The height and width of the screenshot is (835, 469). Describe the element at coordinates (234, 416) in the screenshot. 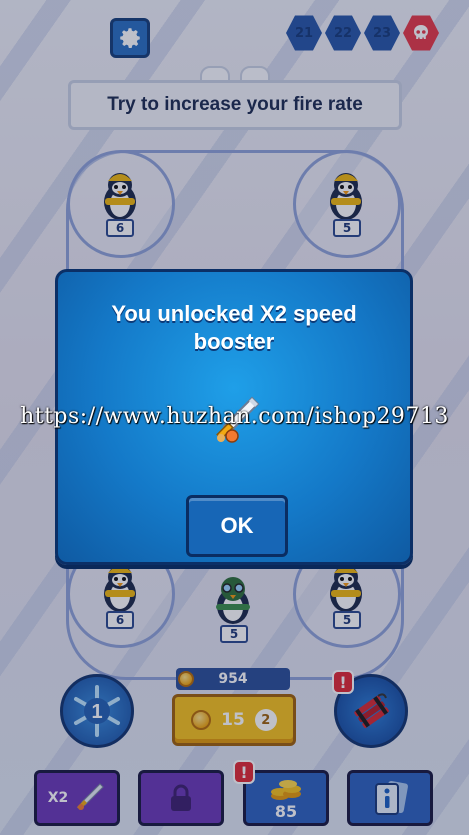

I see `watermark-text: https://www.huzhan.com/ishop29713` at that location.